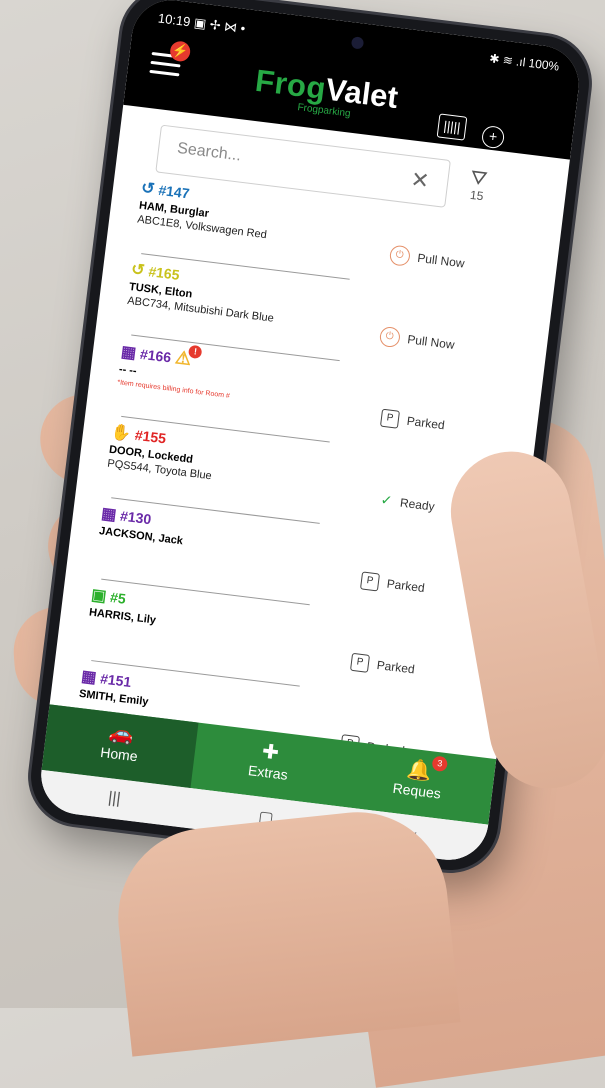  I want to click on status-label: Ready, so click(417, 504).